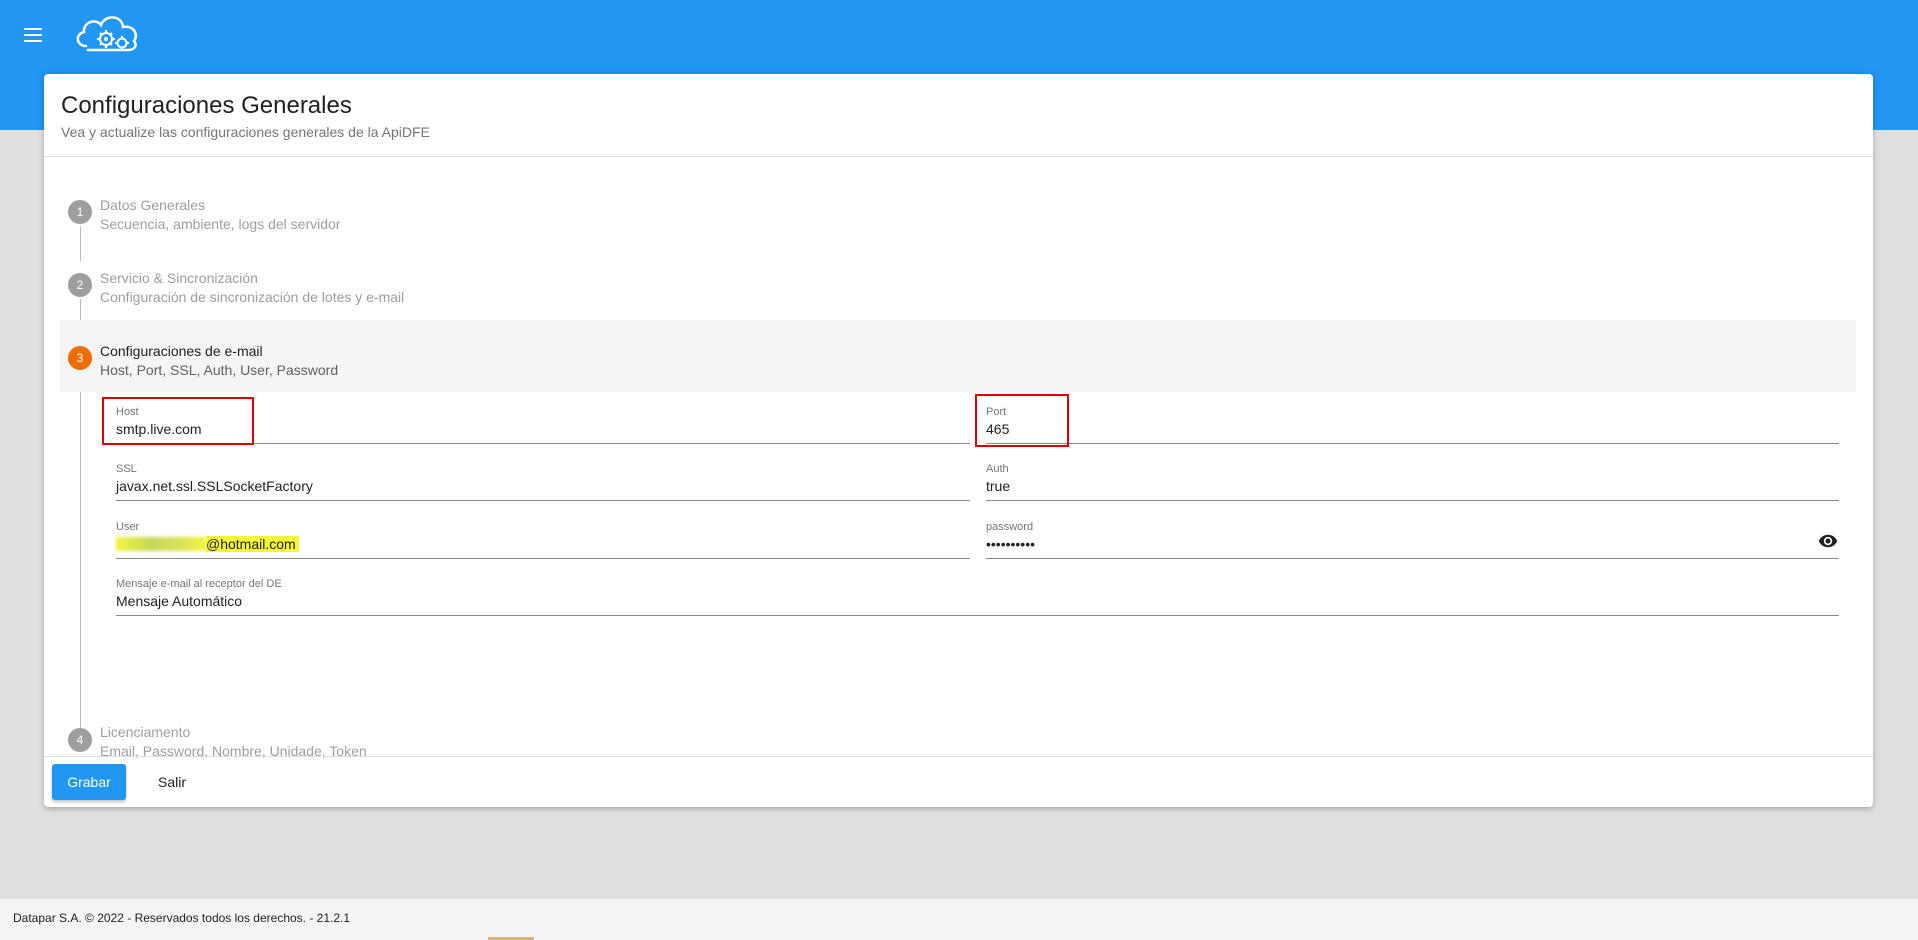 The width and height of the screenshot is (1918, 940). What do you see at coordinates (89, 782) in the screenshot?
I see `grabar-button: Grabar` at bounding box center [89, 782].